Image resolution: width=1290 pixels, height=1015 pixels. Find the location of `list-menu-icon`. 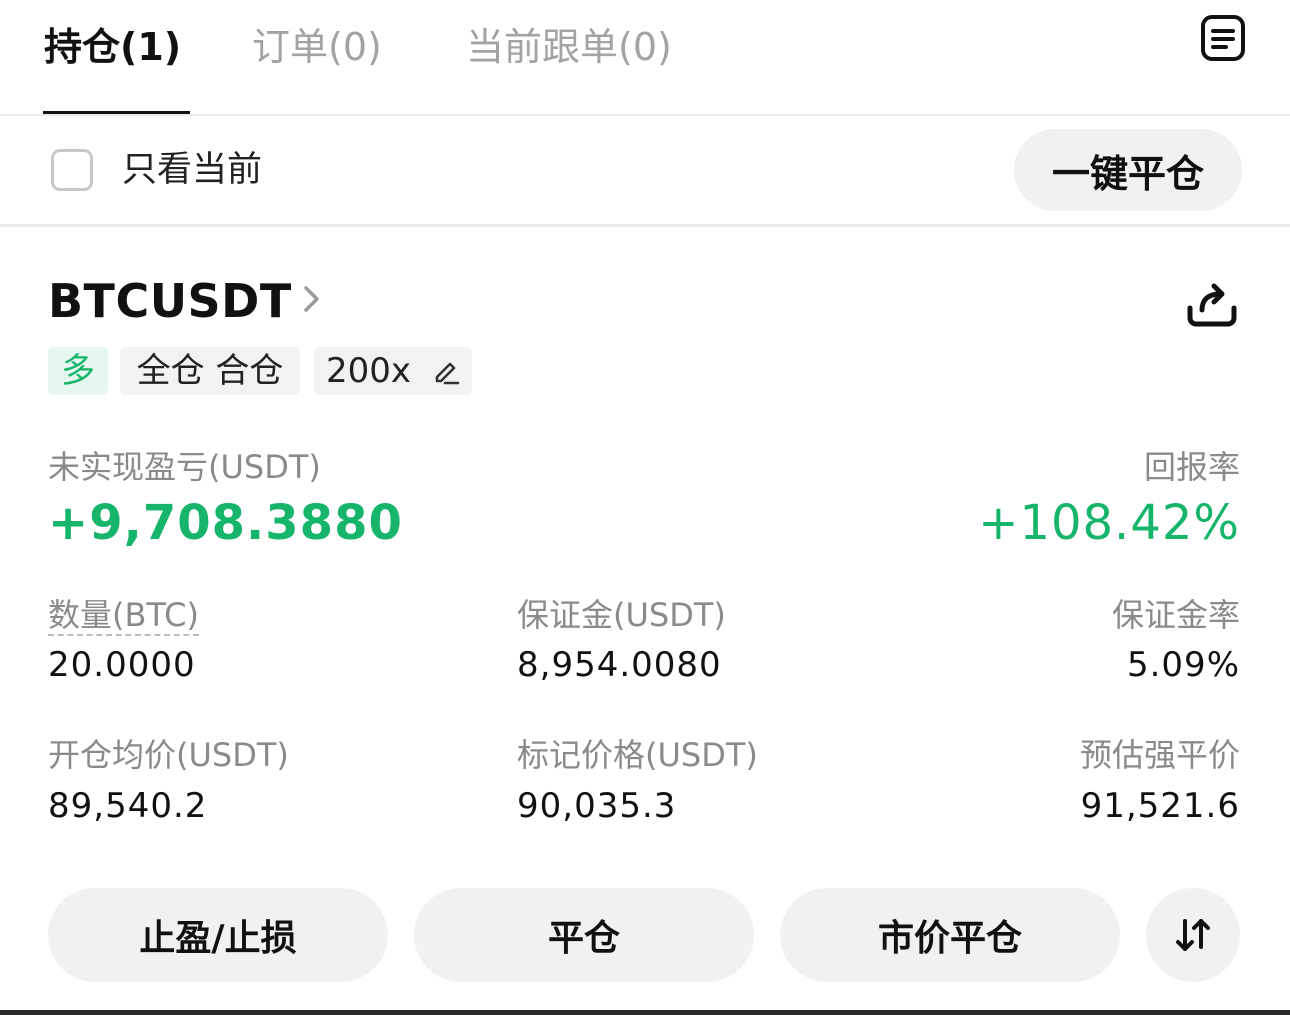

list-menu-icon is located at coordinates (1223, 38).